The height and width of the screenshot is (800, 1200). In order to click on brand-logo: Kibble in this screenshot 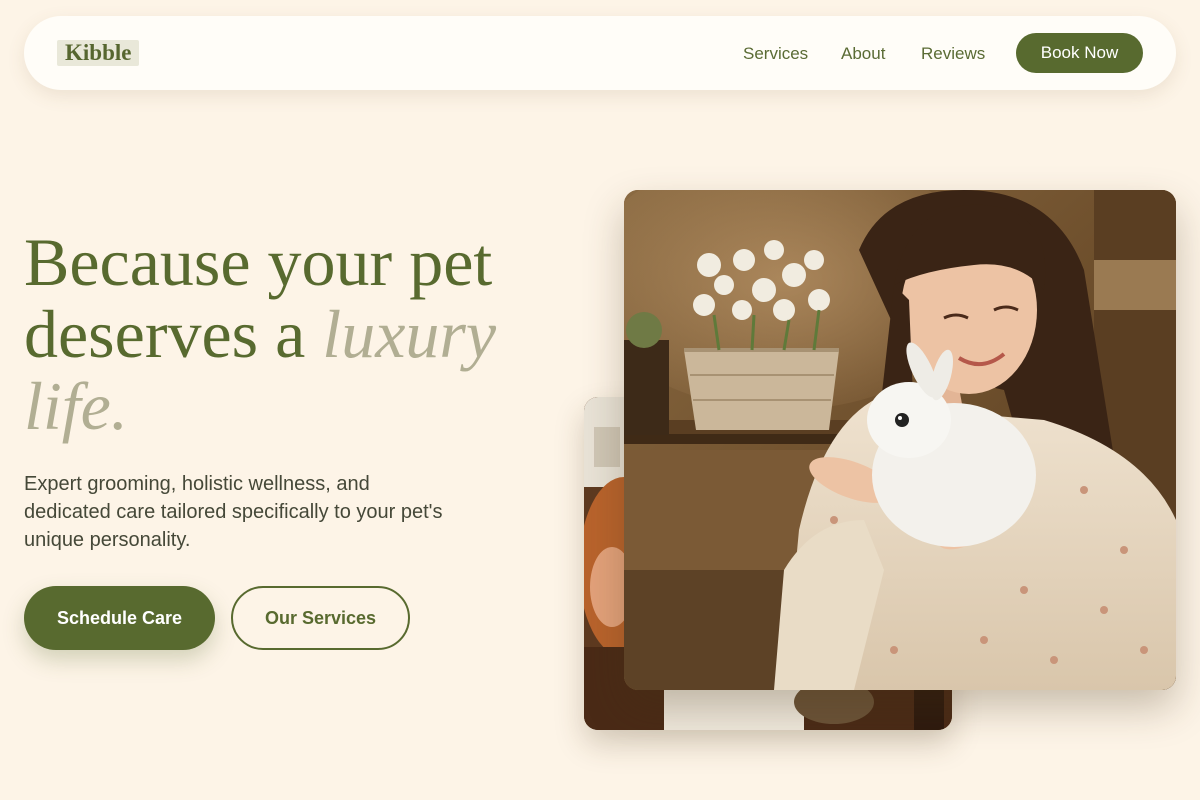, I will do `click(98, 53)`.